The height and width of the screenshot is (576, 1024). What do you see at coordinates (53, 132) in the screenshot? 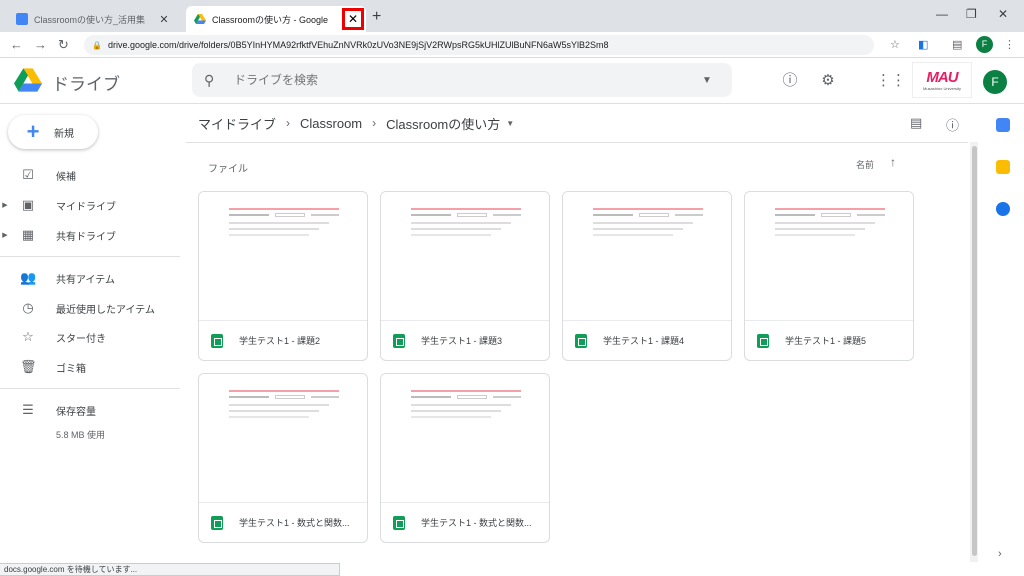
I see `new-button: + 新規` at bounding box center [53, 132].